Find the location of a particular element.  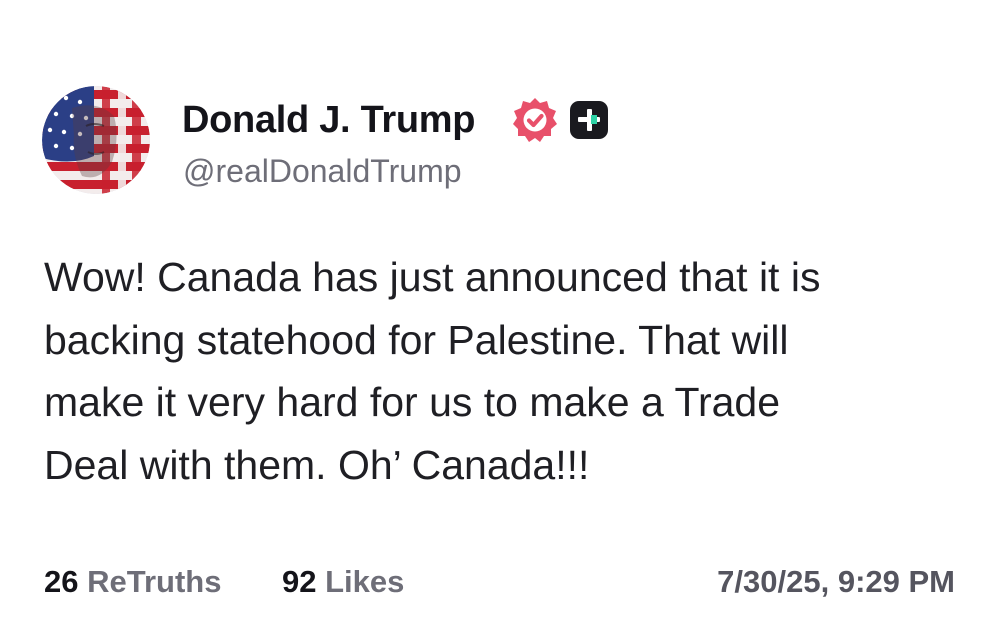

post-body-line: make it very hard for us to make a Trade is located at coordinates (412, 402).